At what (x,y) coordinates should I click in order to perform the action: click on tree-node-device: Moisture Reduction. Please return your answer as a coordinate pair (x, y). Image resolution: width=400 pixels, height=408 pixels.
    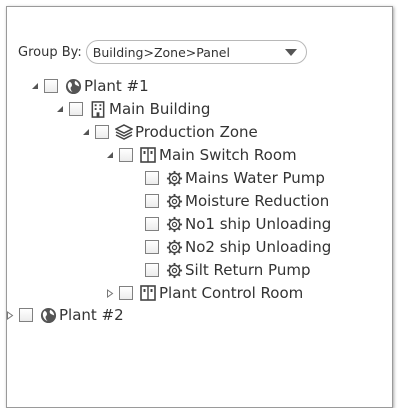
    Looking at the image, I should click on (237, 201).